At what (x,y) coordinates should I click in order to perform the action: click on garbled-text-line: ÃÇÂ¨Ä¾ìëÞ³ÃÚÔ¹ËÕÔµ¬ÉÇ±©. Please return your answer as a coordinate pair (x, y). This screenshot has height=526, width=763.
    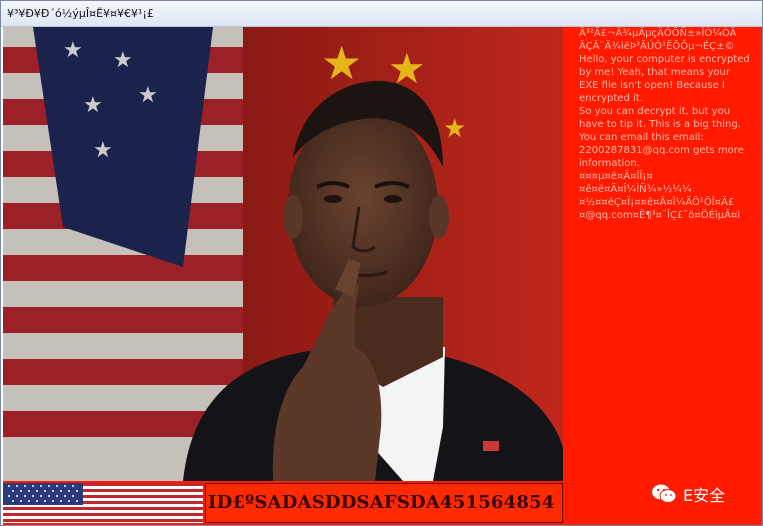
    Looking at the image, I should click on (657, 46).